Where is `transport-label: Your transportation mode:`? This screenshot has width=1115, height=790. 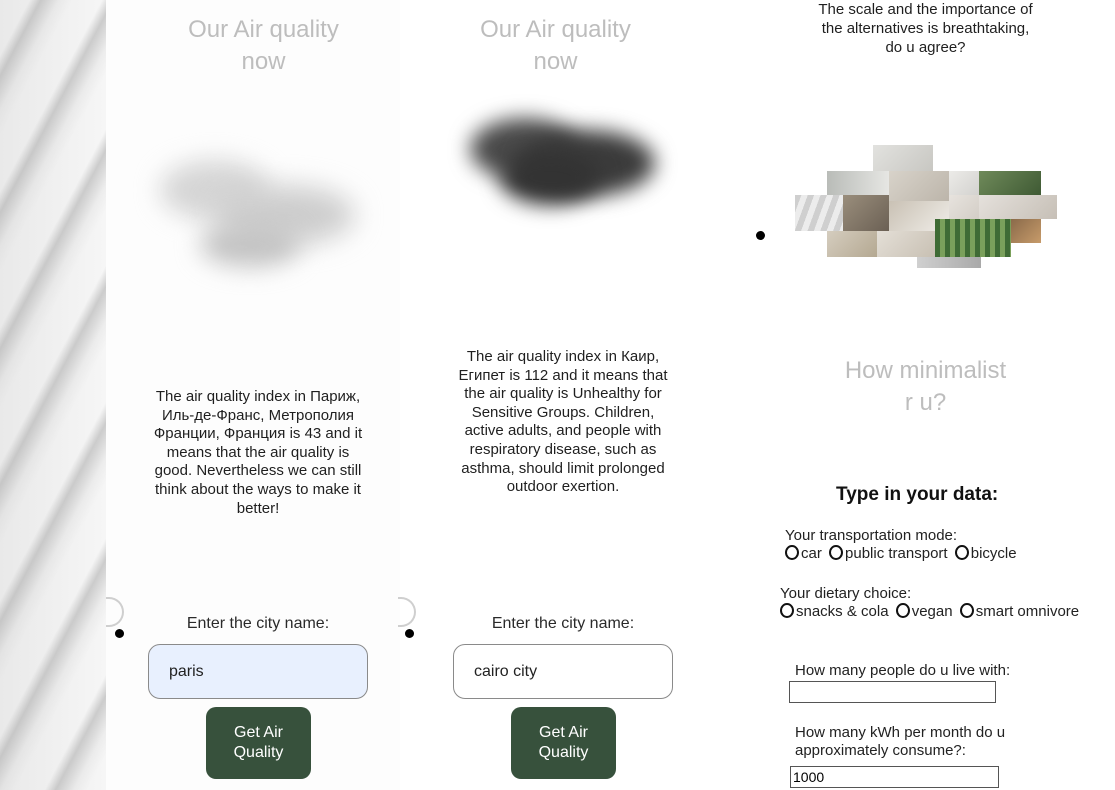
transport-label: Your transportation mode: is located at coordinates (871, 535).